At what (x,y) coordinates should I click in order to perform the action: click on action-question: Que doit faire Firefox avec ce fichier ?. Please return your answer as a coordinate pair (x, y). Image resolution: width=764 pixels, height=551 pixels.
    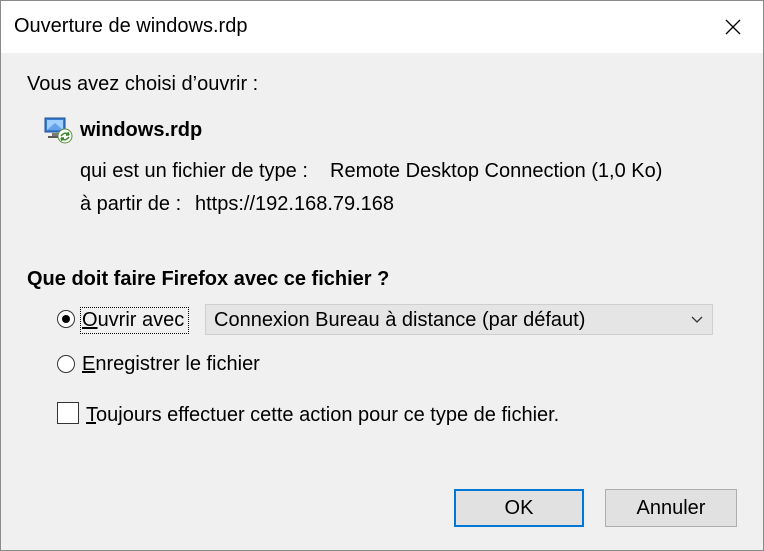
    Looking at the image, I should click on (208, 279).